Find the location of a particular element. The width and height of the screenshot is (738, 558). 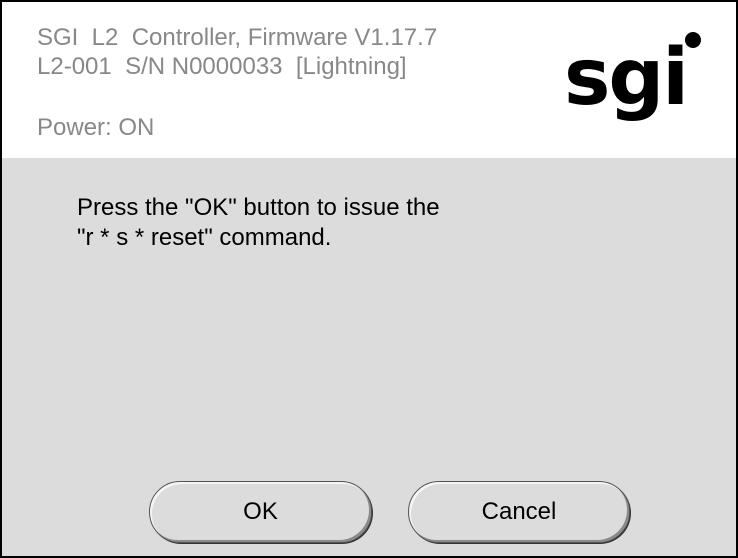

message-line-2: "r * s * reset" command. is located at coordinates (204, 237).